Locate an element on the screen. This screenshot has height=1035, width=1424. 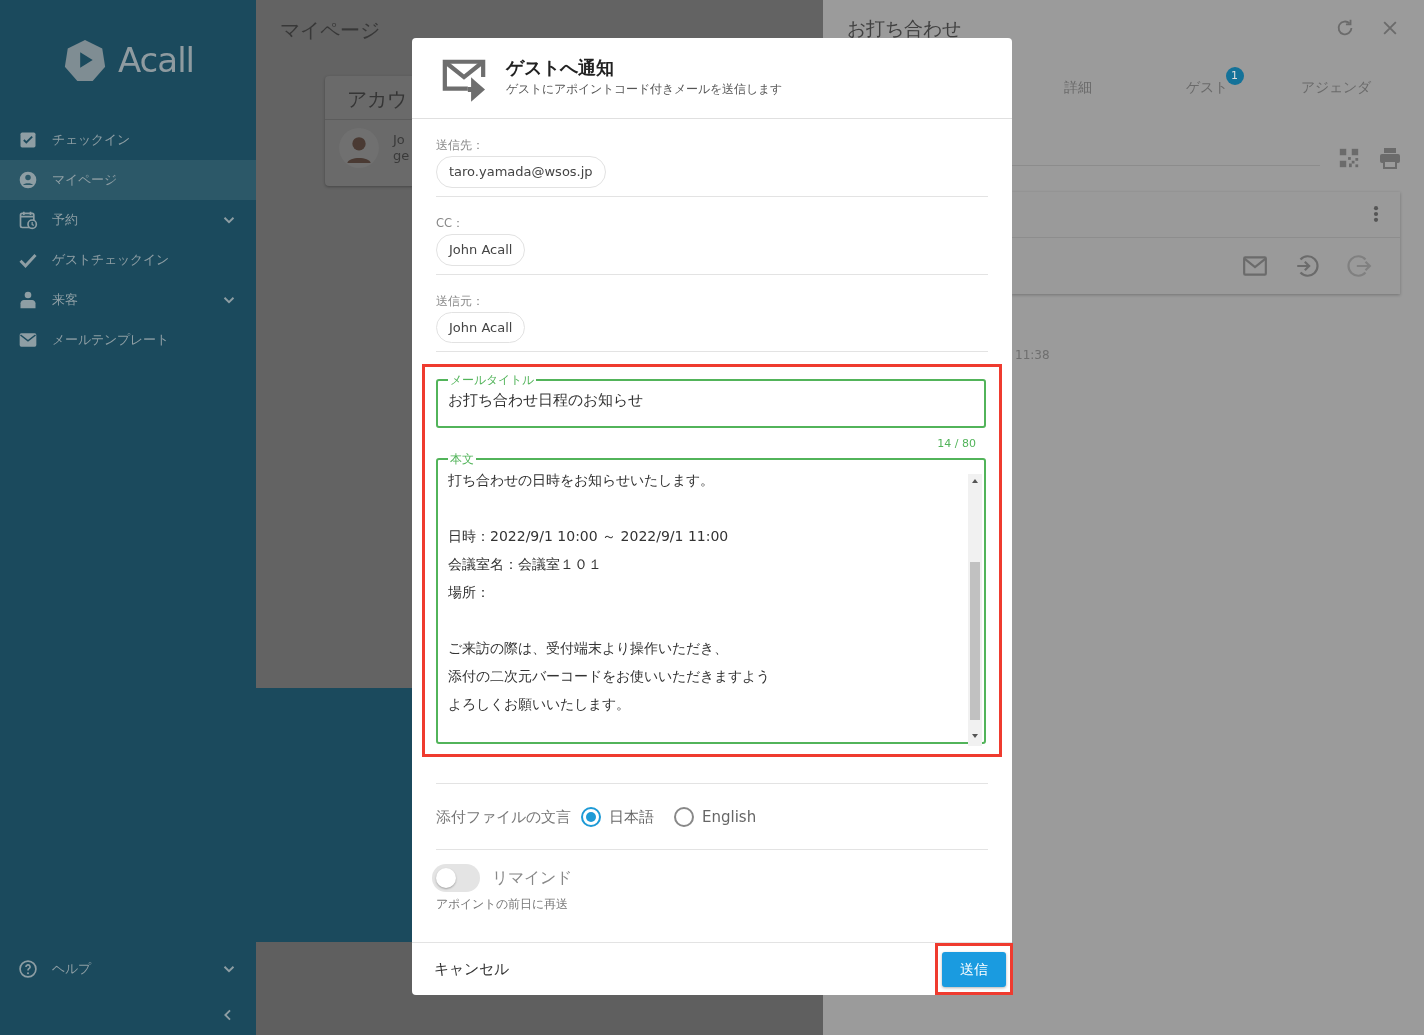
field-label: CC： is located at coordinates (451, 223).